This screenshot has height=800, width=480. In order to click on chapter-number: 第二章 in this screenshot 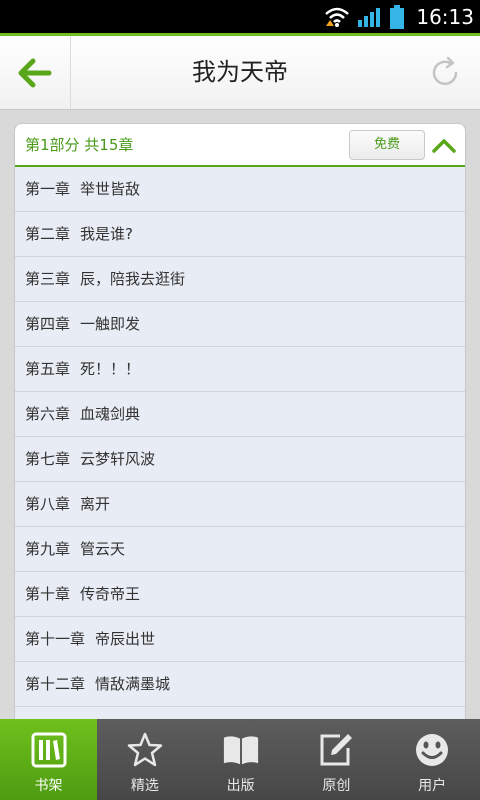, I will do `click(48, 234)`.